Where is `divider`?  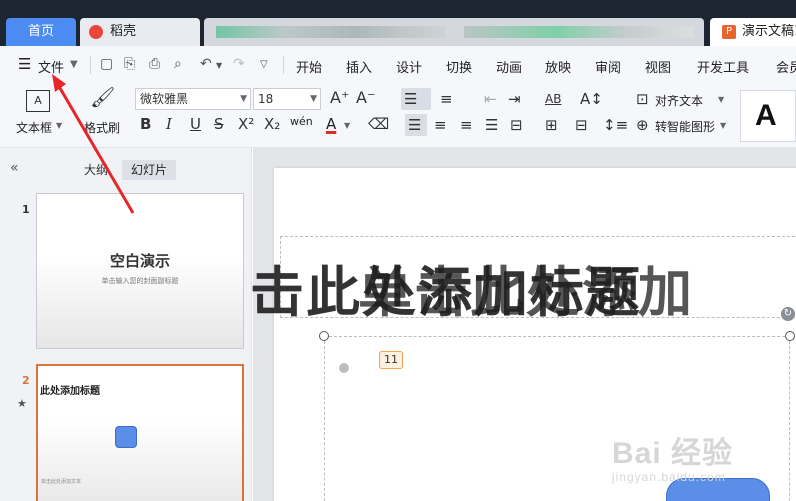 divider is located at coordinates (90, 65).